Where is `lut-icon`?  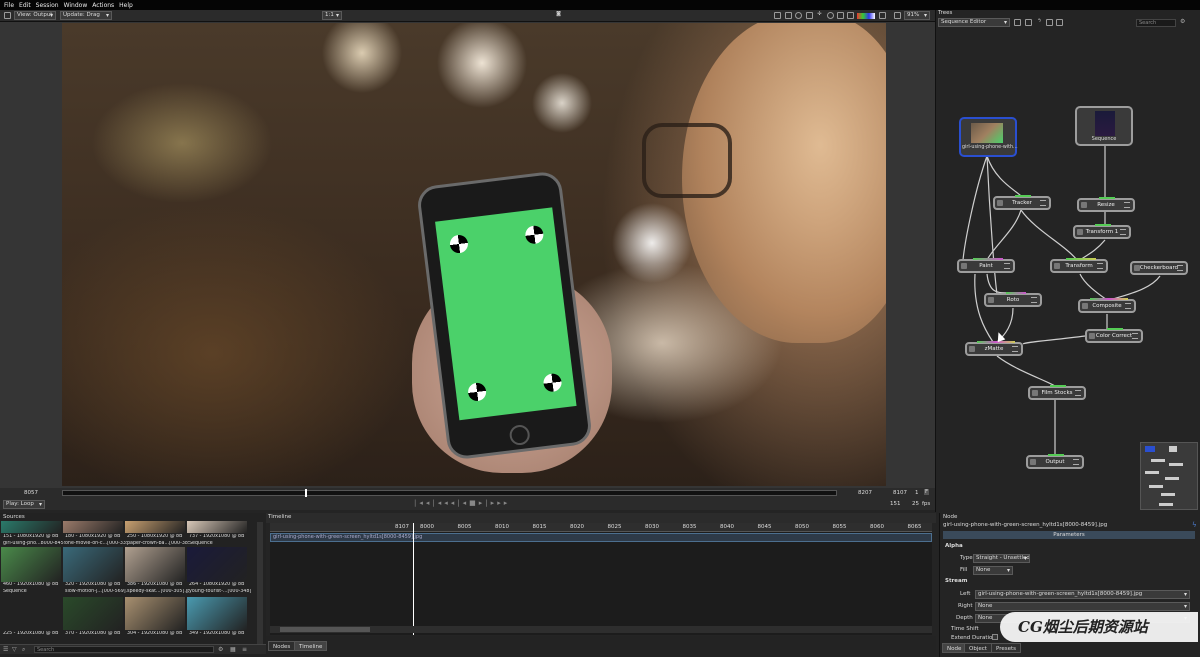 lut-icon is located at coordinates (882, 15).